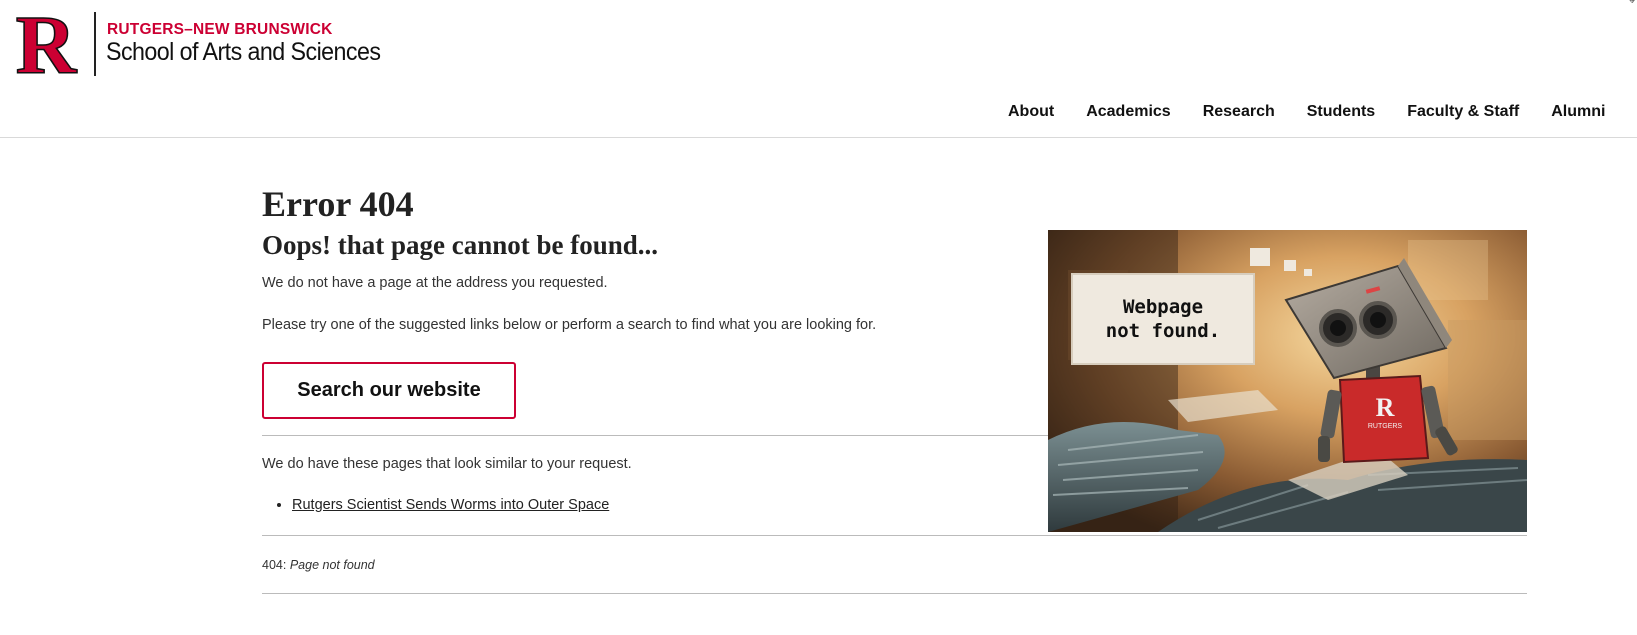 This screenshot has width=1637, height=635. I want to click on error-description: Page not found, so click(332, 565).